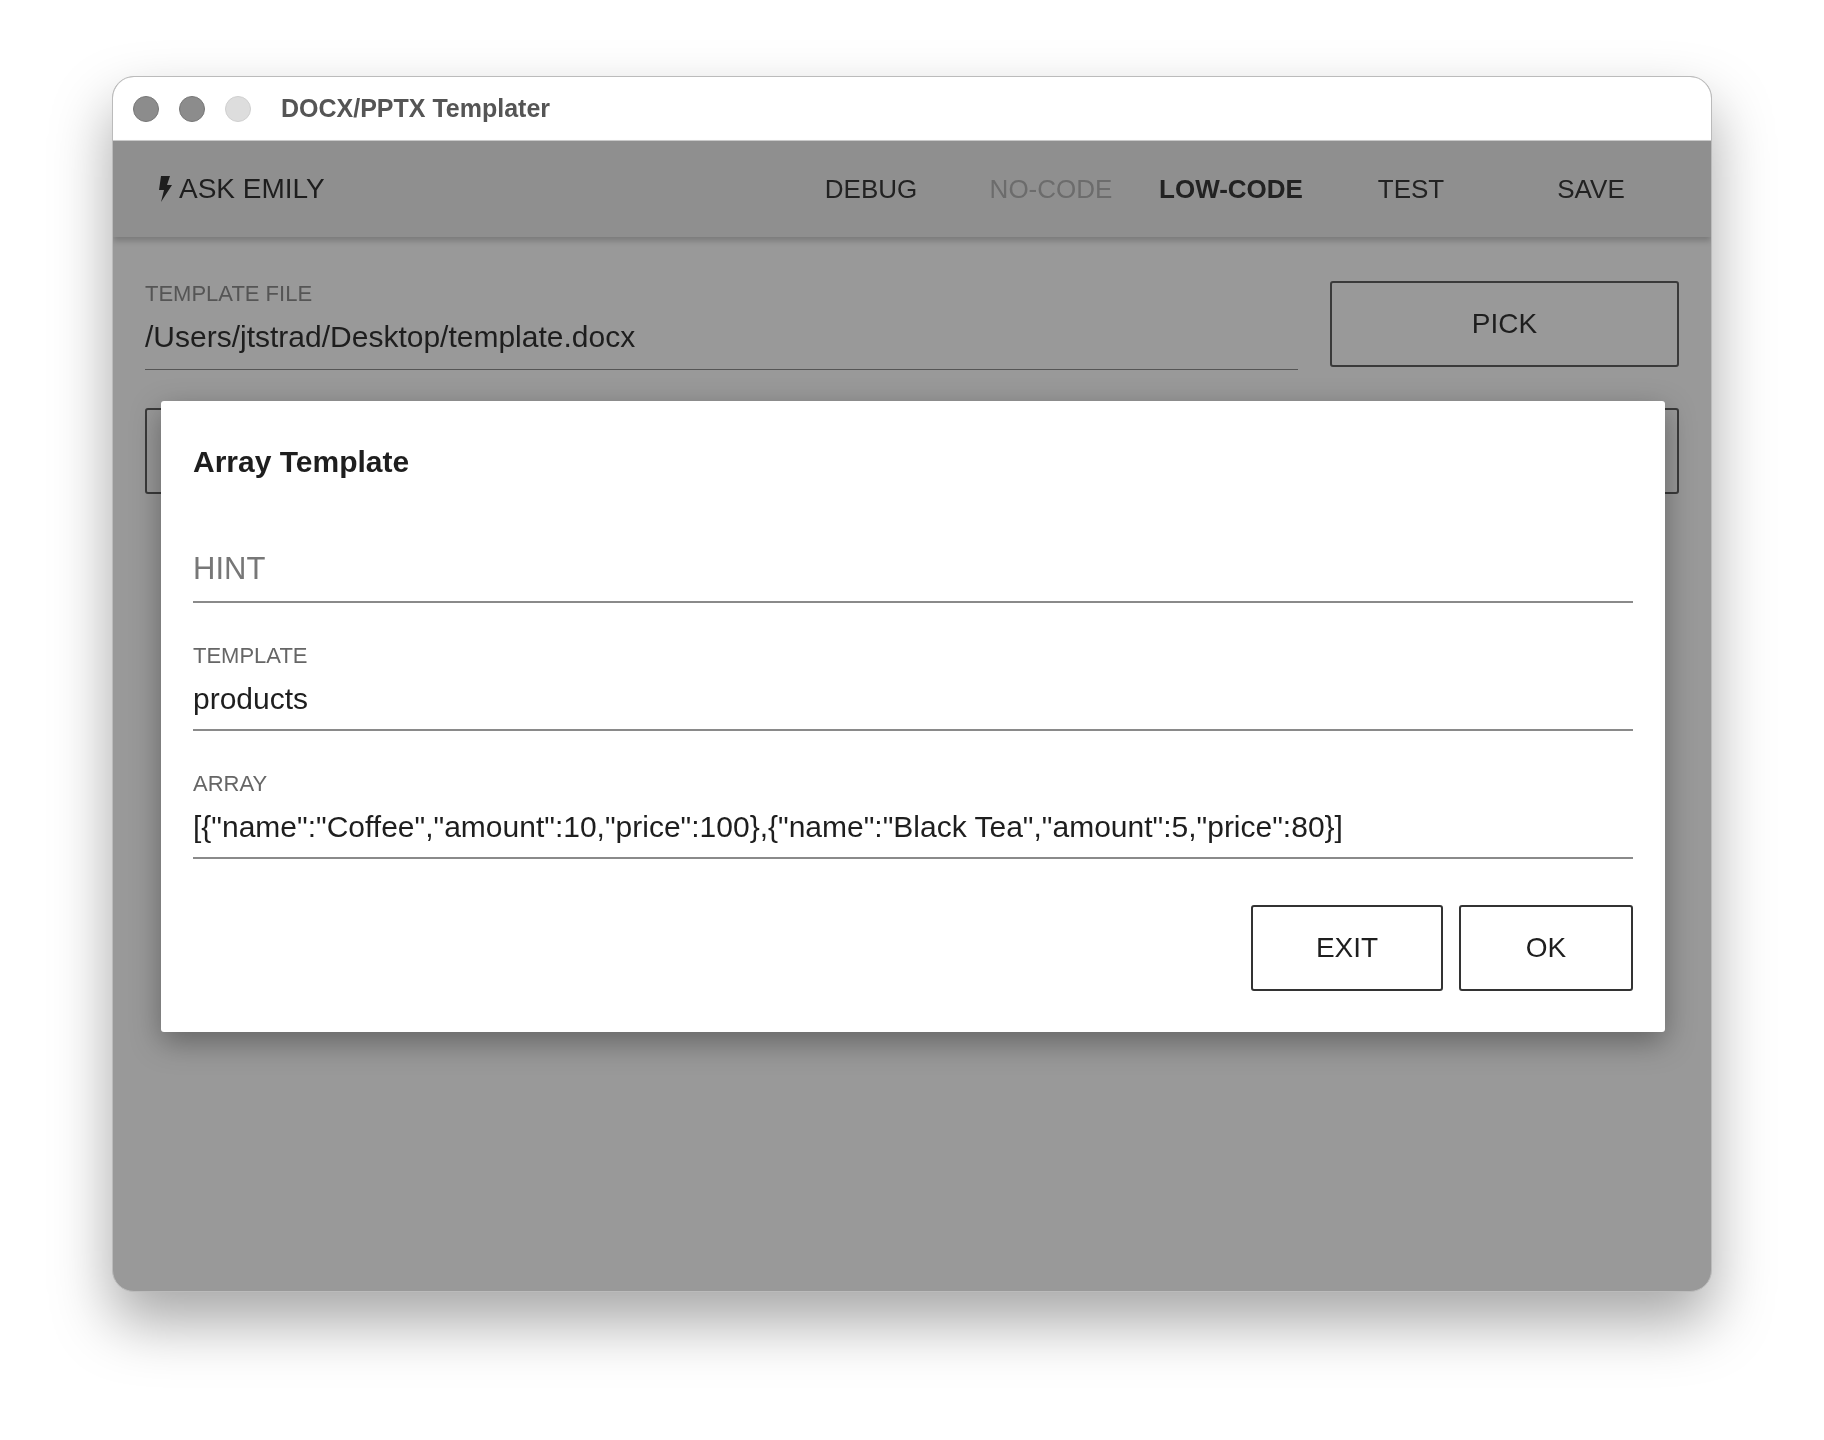 Image resolution: width=1824 pixels, height=1440 pixels. Describe the element at coordinates (768, 826) in the screenshot. I see `field-value: [{"name":"Coffee","amount":10,"price":100},{"name":"Black Tea","amount":5,"price":80}]` at that location.